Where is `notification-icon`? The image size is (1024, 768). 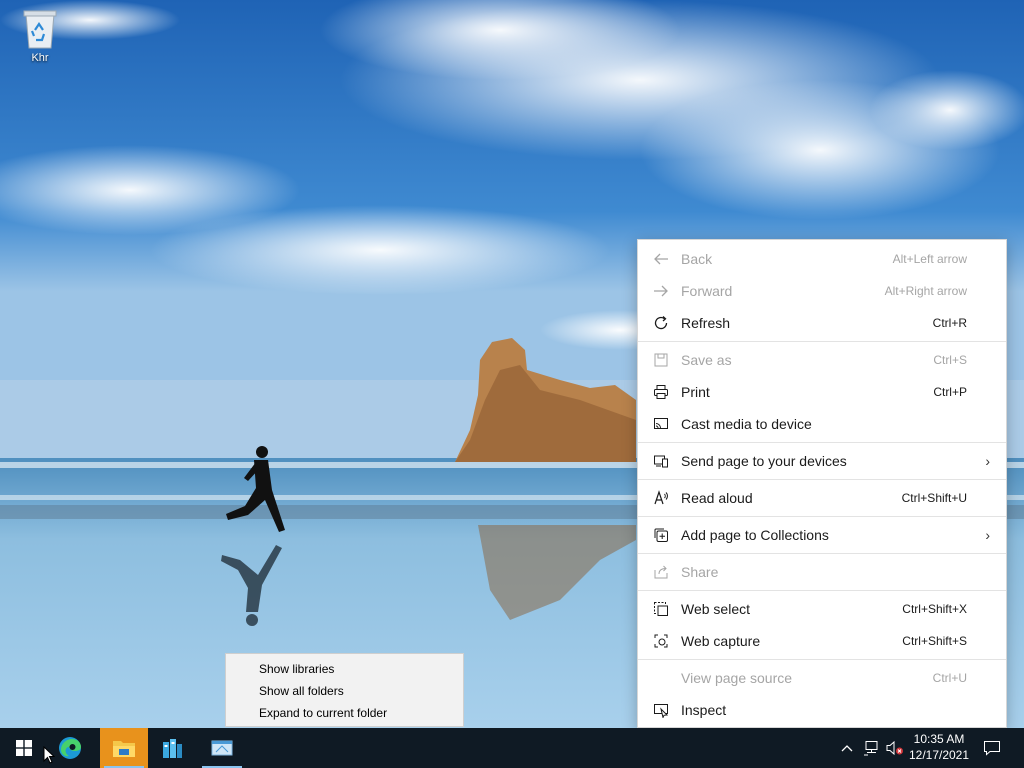
notification-icon is located at coordinates (992, 748).